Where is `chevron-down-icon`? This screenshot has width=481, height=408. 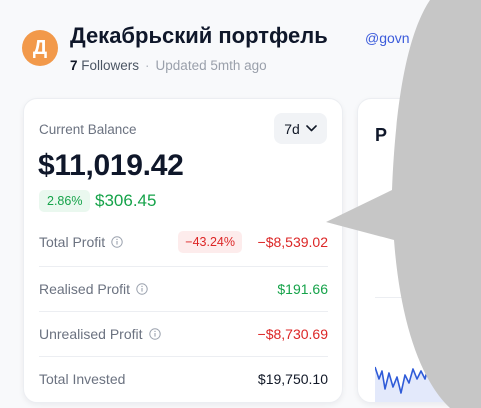 chevron-down-icon is located at coordinates (311, 128).